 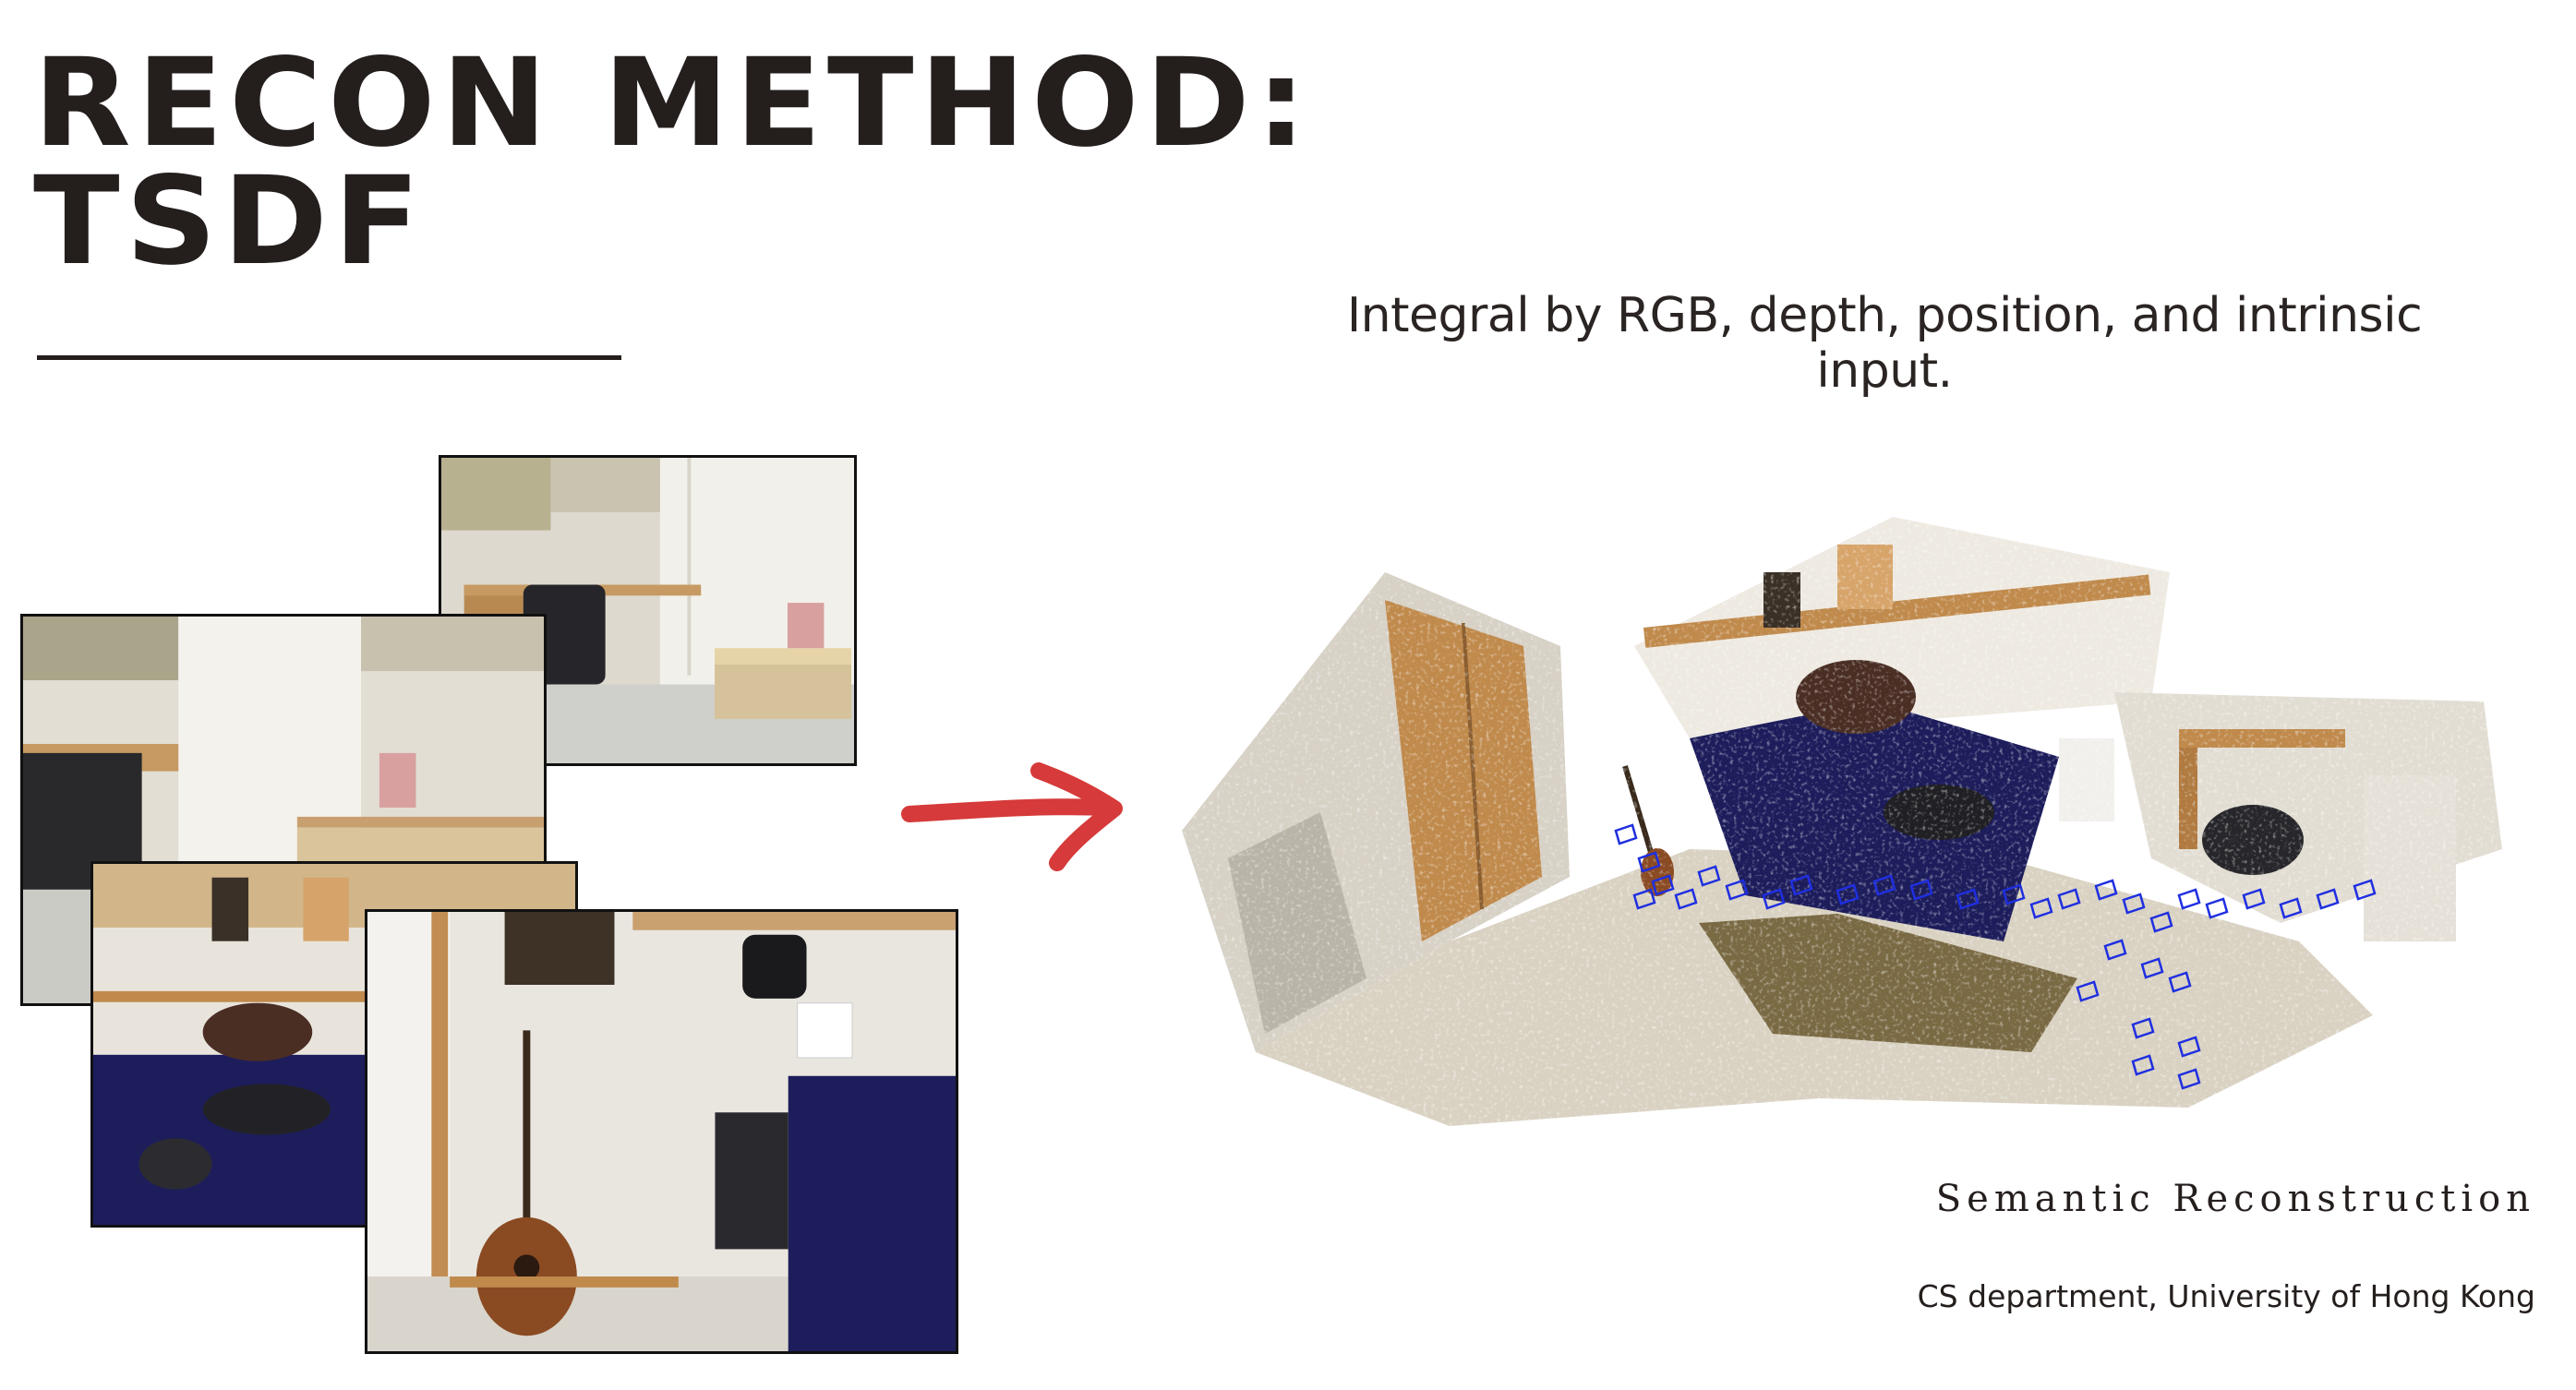 I want to click on title-underline, so click(x=329, y=358).